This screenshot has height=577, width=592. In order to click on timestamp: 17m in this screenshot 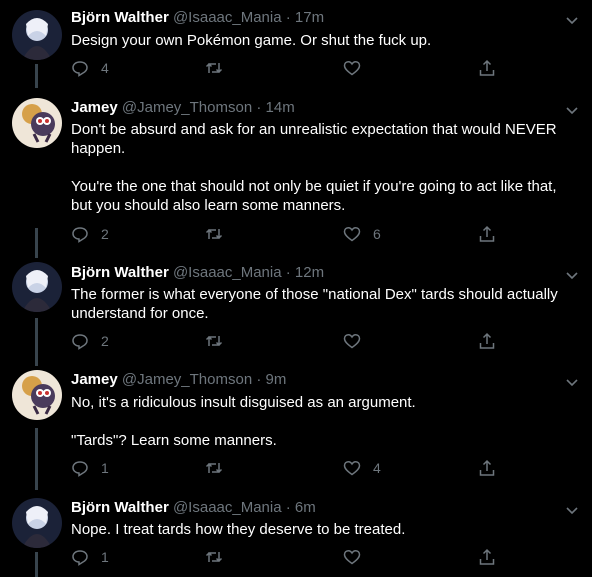, I will do `click(309, 17)`.